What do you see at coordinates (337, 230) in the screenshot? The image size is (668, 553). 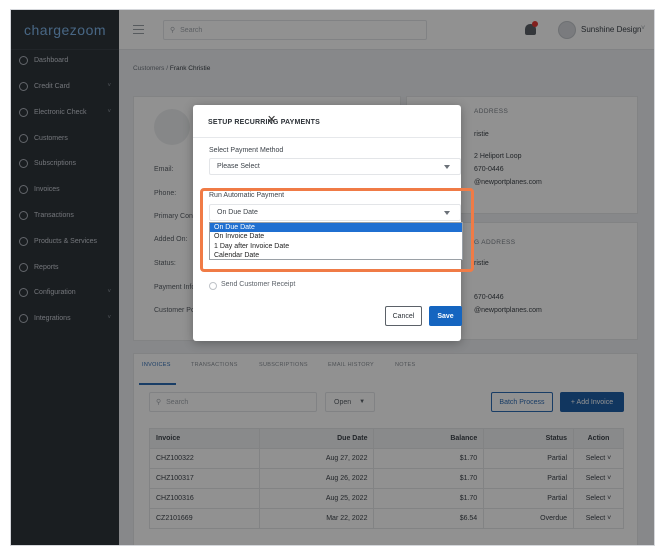 I see `highlight-box` at bounding box center [337, 230].